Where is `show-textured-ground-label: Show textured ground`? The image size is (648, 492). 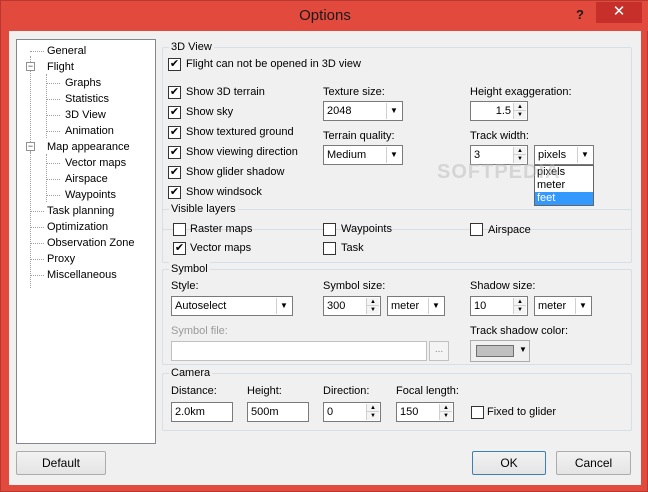
show-textured-ground-label: Show textured ground is located at coordinates (240, 132).